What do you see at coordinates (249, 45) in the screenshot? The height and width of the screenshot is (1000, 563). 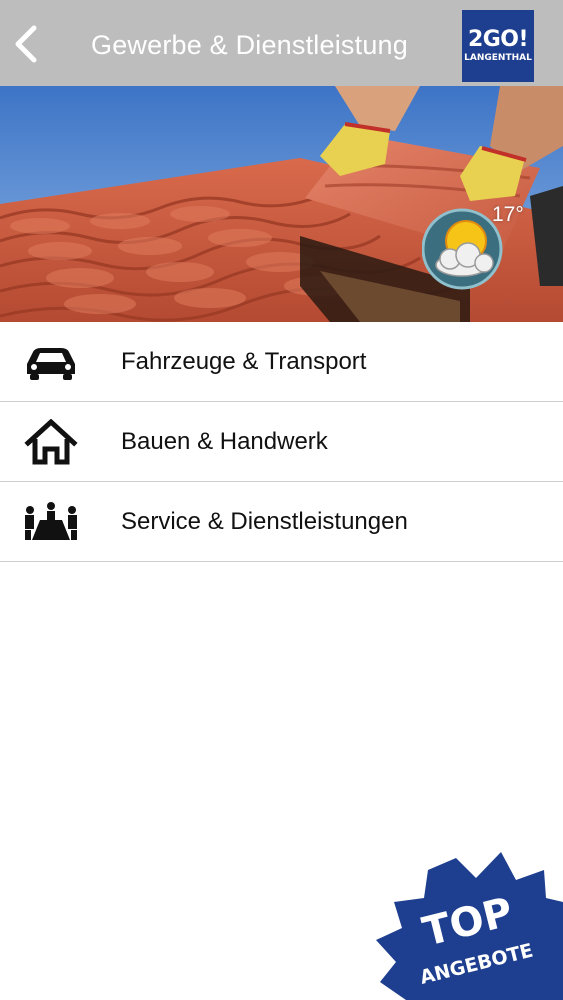 I see `page-title: Gewerbe & Dienstleistung` at bounding box center [249, 45].